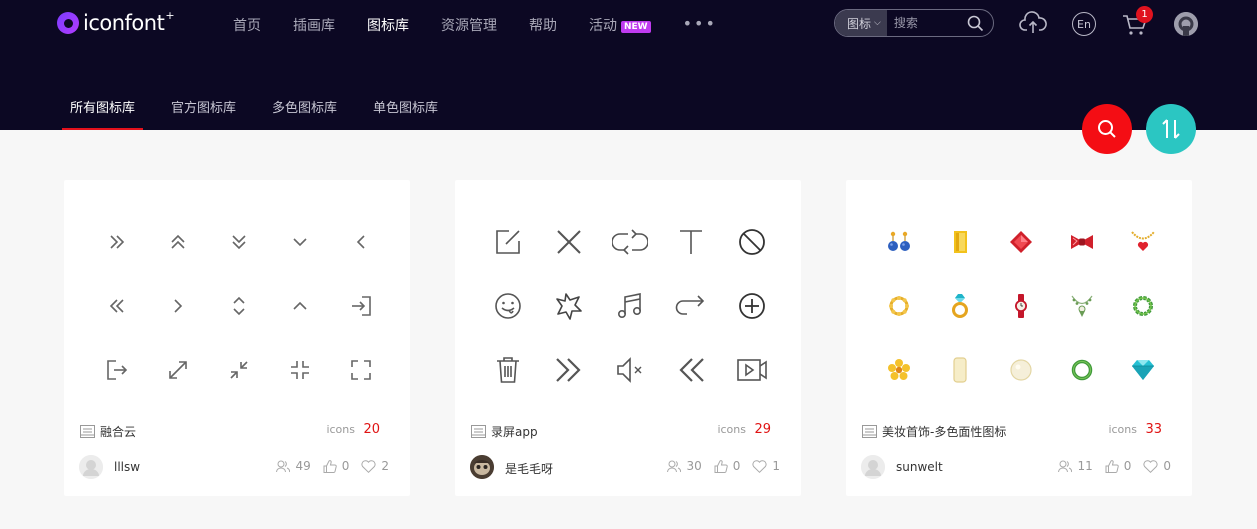  Describe the element at coordinates (405, 113) in the screenshot. I see `tab-monochrome-libraries: 单色图标库` at that location.